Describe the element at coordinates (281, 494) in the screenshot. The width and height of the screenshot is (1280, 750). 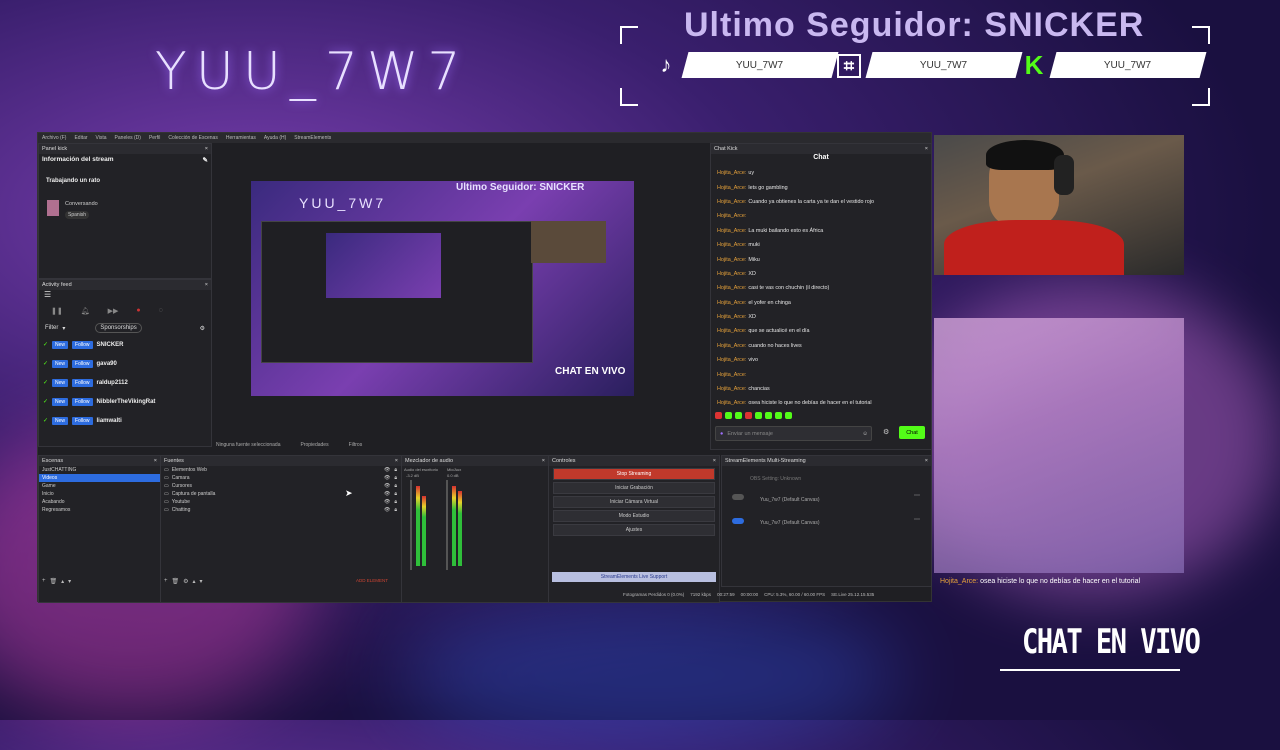
I see `source-item: ▭ Captura de pantalla 👁︎ 🔒︎` at that location.